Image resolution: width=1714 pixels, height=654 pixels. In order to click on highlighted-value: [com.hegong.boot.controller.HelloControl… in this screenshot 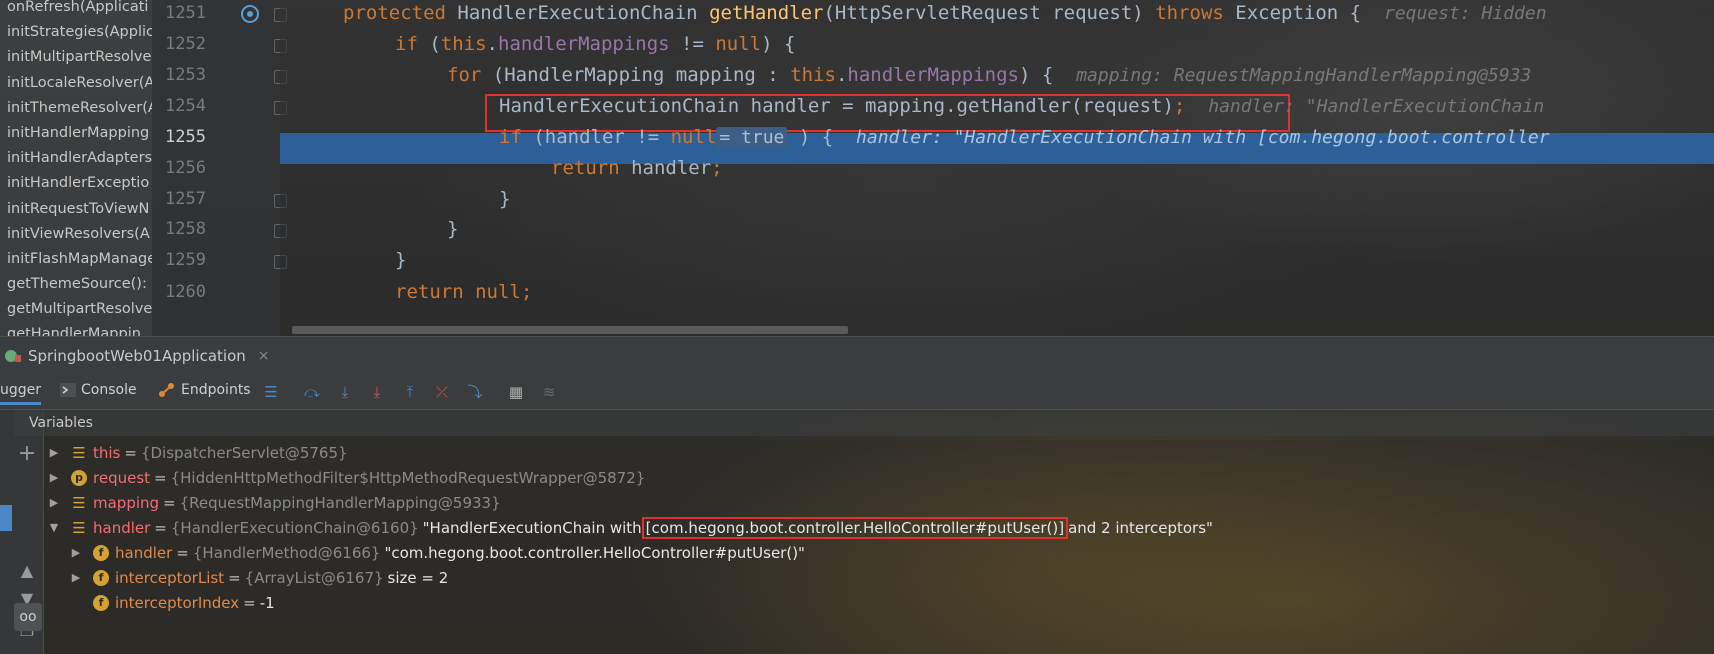, I will do `click(855, 527)`.